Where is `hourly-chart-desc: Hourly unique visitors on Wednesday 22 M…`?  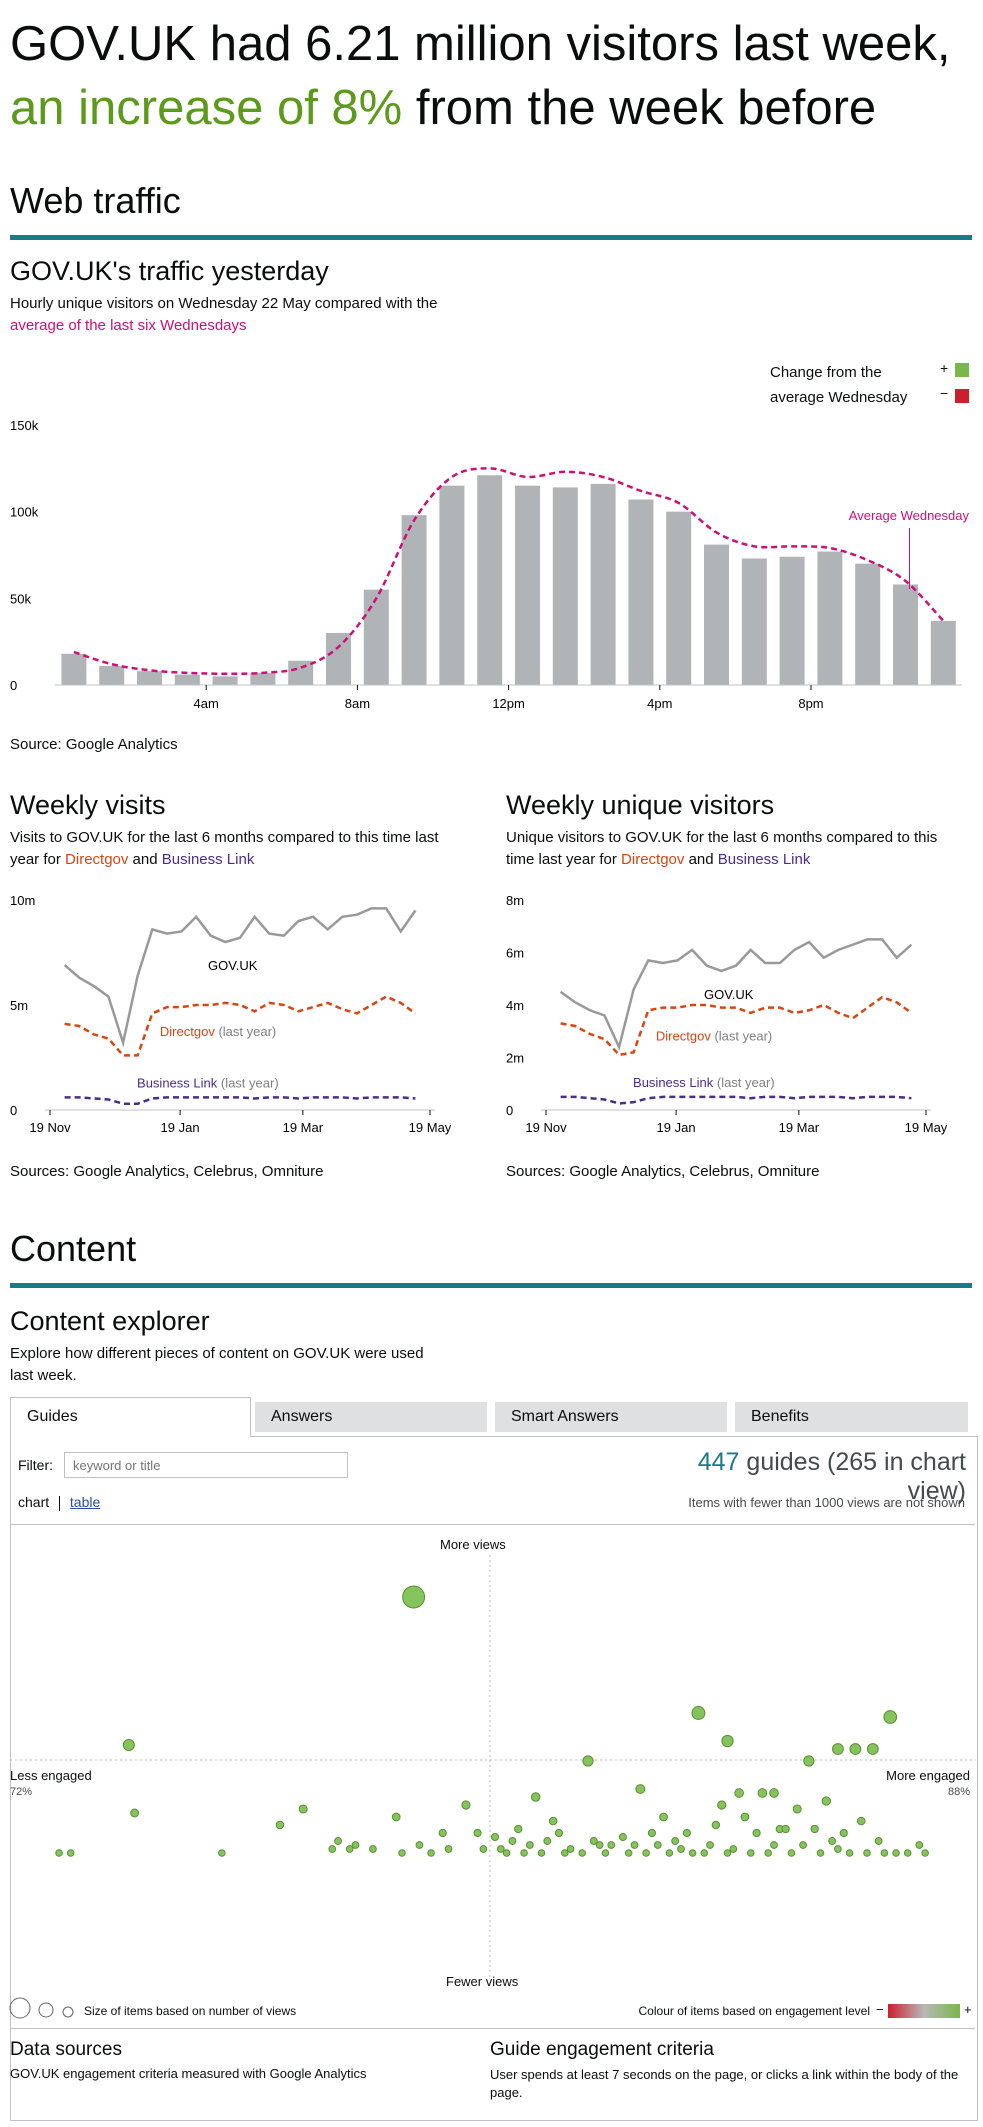 hourly-chart-desc: Hourly unique visitors on Wednesday 22 M… is located at coordinates (240, 315).